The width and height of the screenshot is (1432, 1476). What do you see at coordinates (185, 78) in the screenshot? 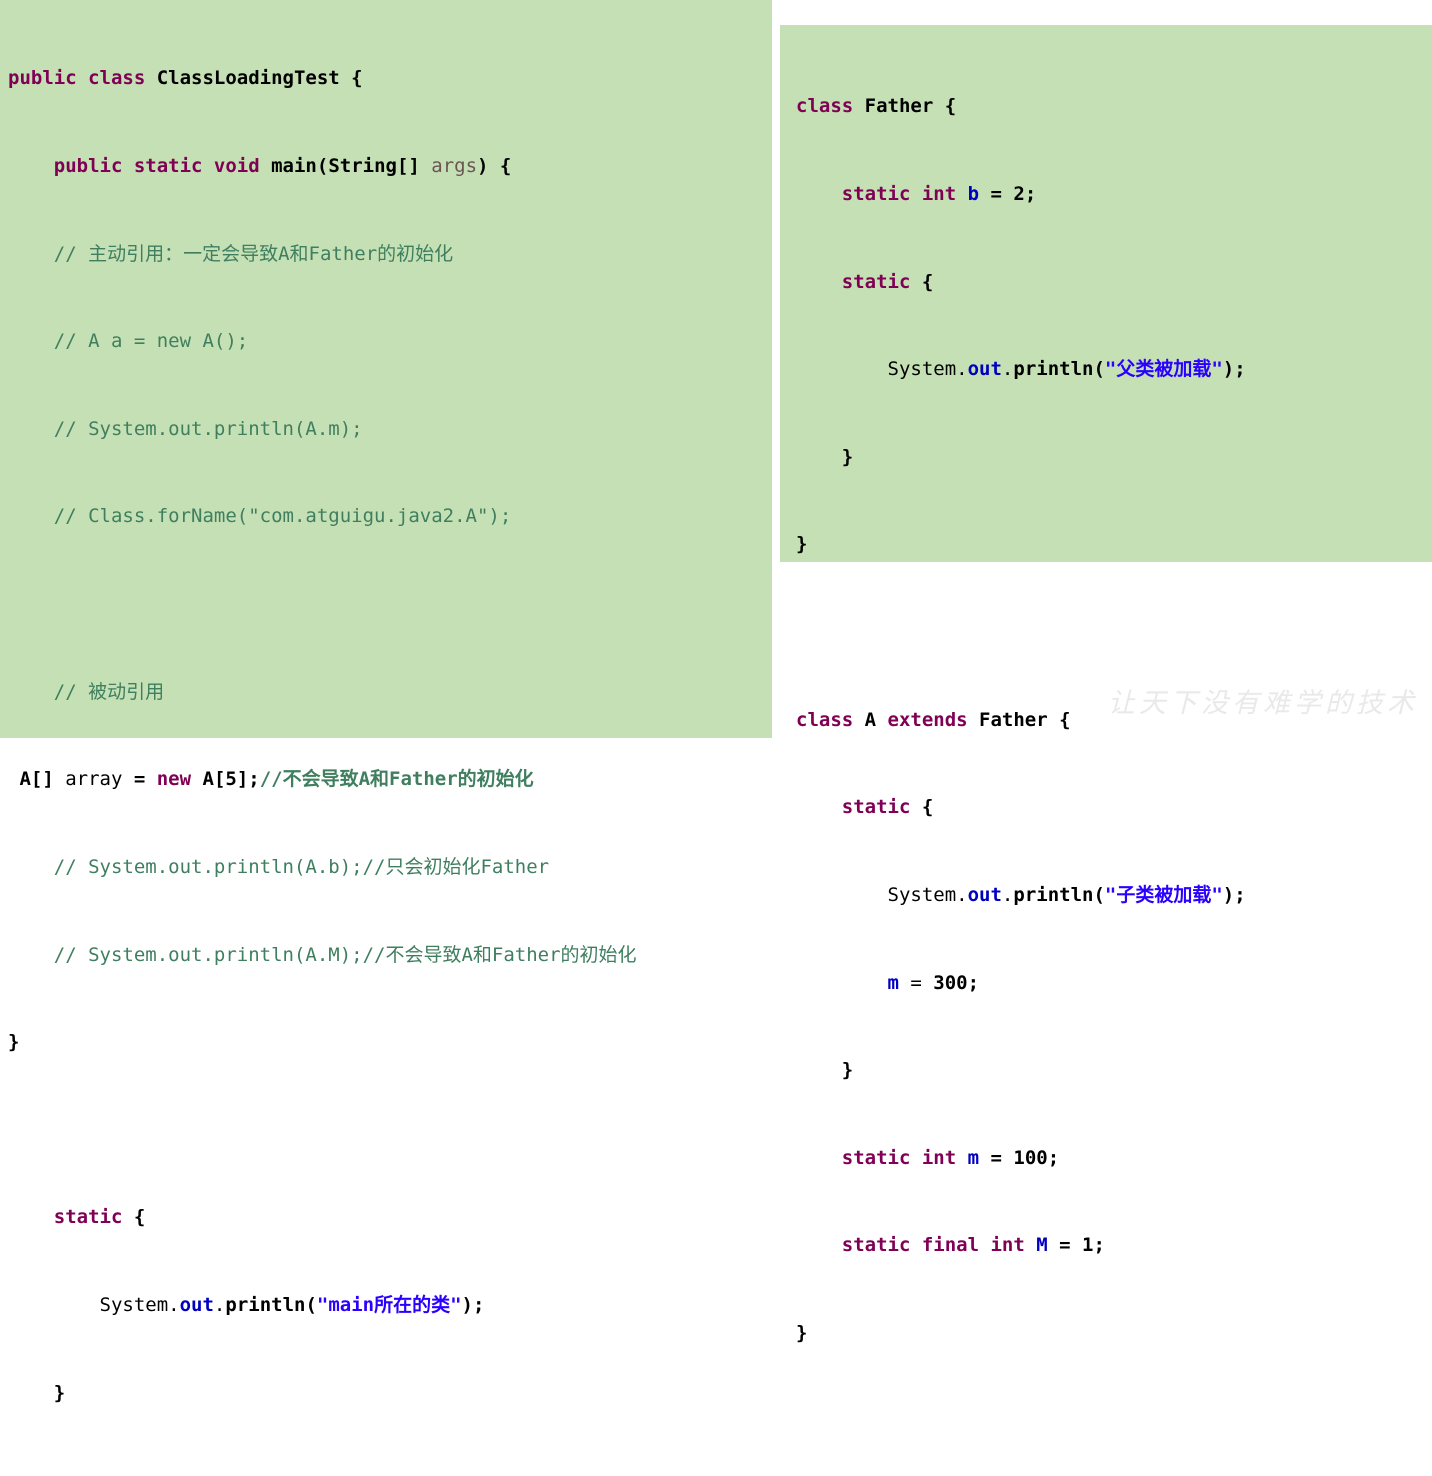
I see `code-line: public class ClassLoadingTest {` at bounding box center [185, 78].